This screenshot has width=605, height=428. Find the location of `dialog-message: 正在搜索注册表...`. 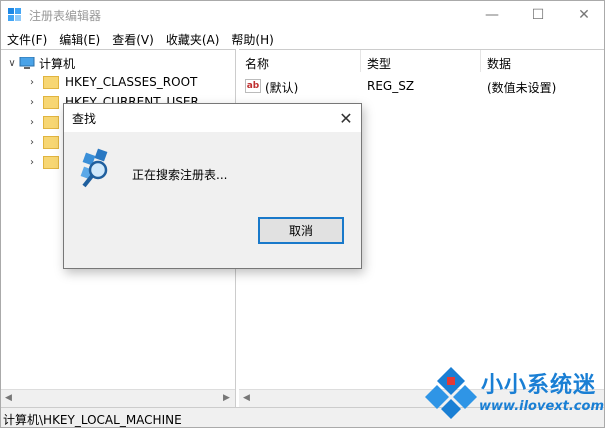

dialog-message: 正在搜索注册表... is located at coordinates (180, 175).